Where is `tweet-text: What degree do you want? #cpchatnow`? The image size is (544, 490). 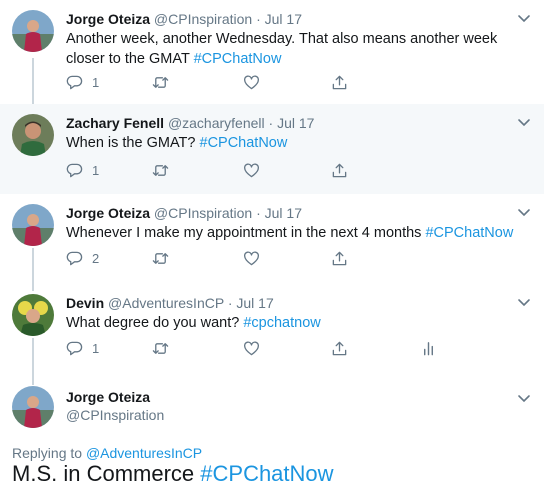 tweet-text: What degree do you want? #cpchatnow is located at coordinates (296, 323).